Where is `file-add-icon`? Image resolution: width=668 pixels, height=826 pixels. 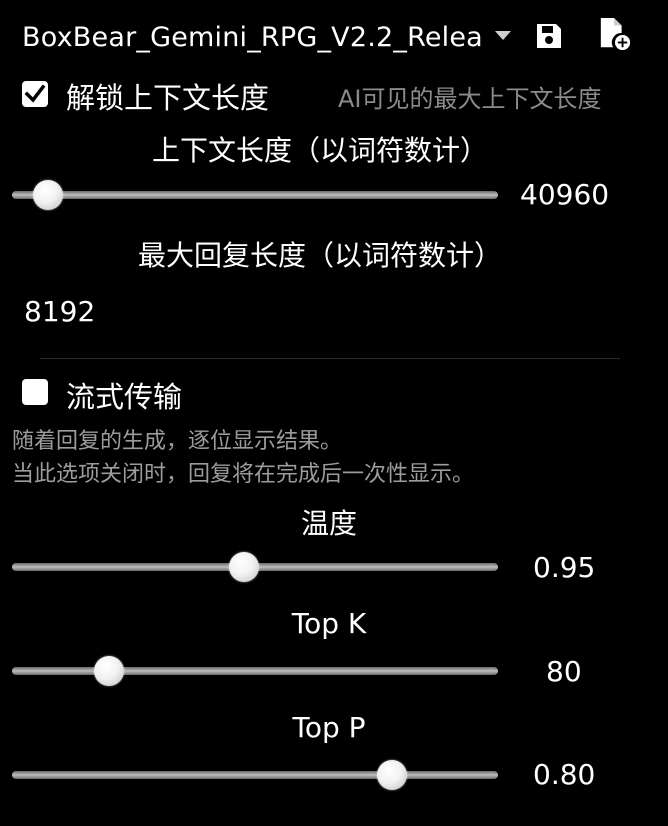 file-add-icon is located at coordinates (615, 34).